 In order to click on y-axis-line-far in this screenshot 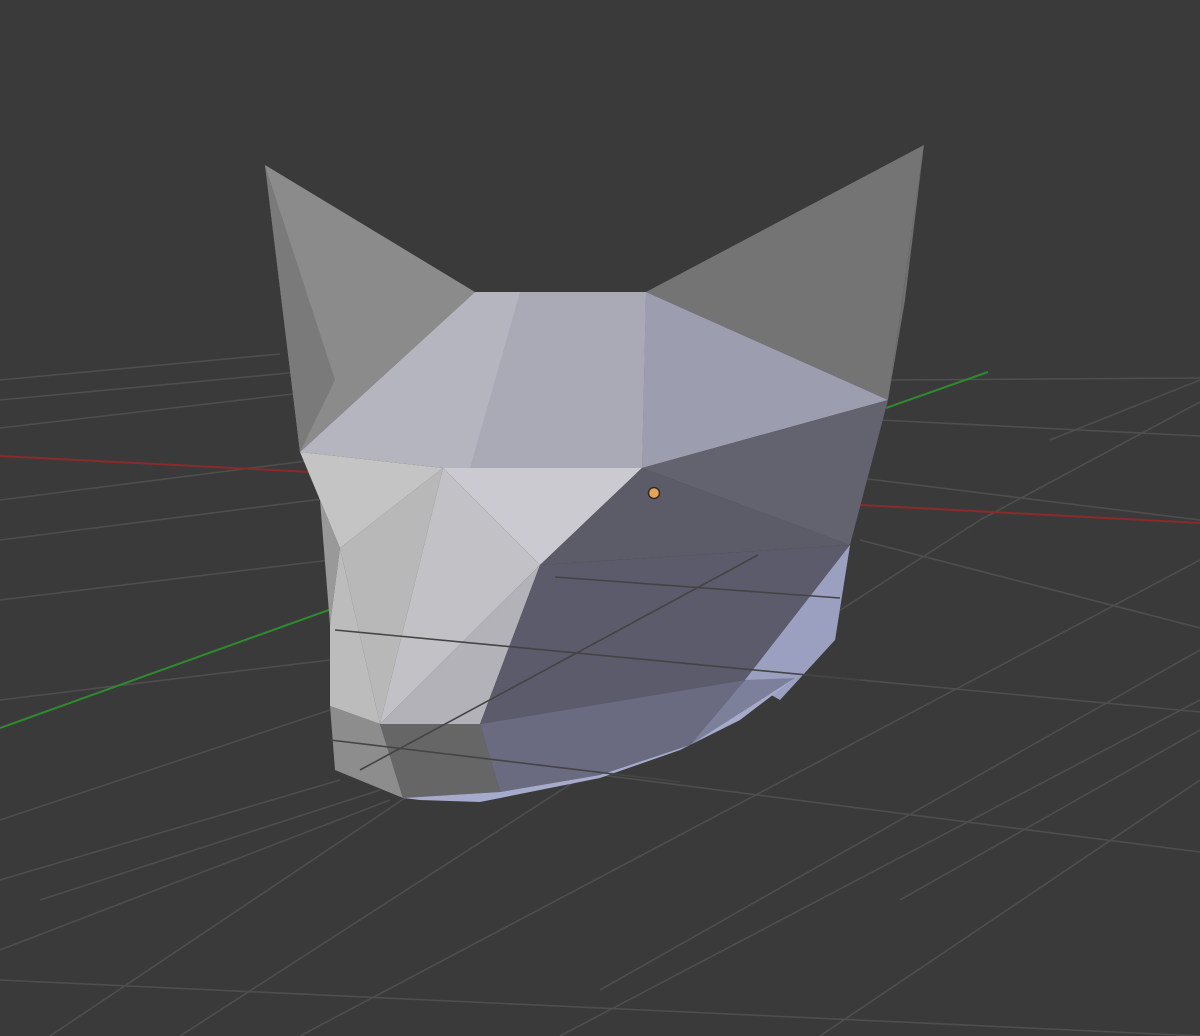, I will do `click(937, 390)`.